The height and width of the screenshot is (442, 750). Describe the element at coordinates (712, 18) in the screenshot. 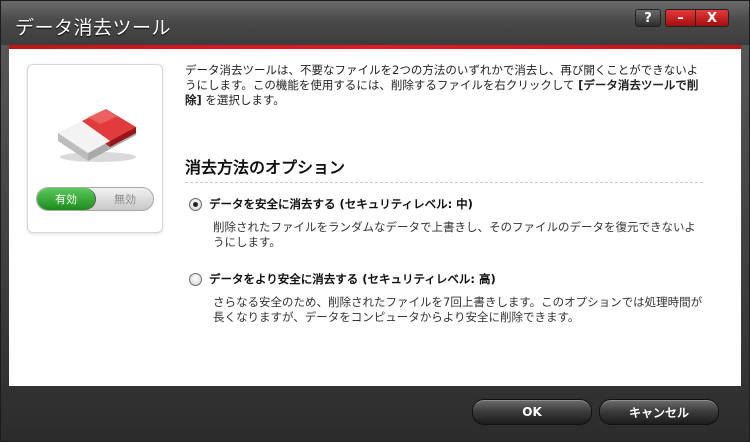

I see `close-button: X` at that location.